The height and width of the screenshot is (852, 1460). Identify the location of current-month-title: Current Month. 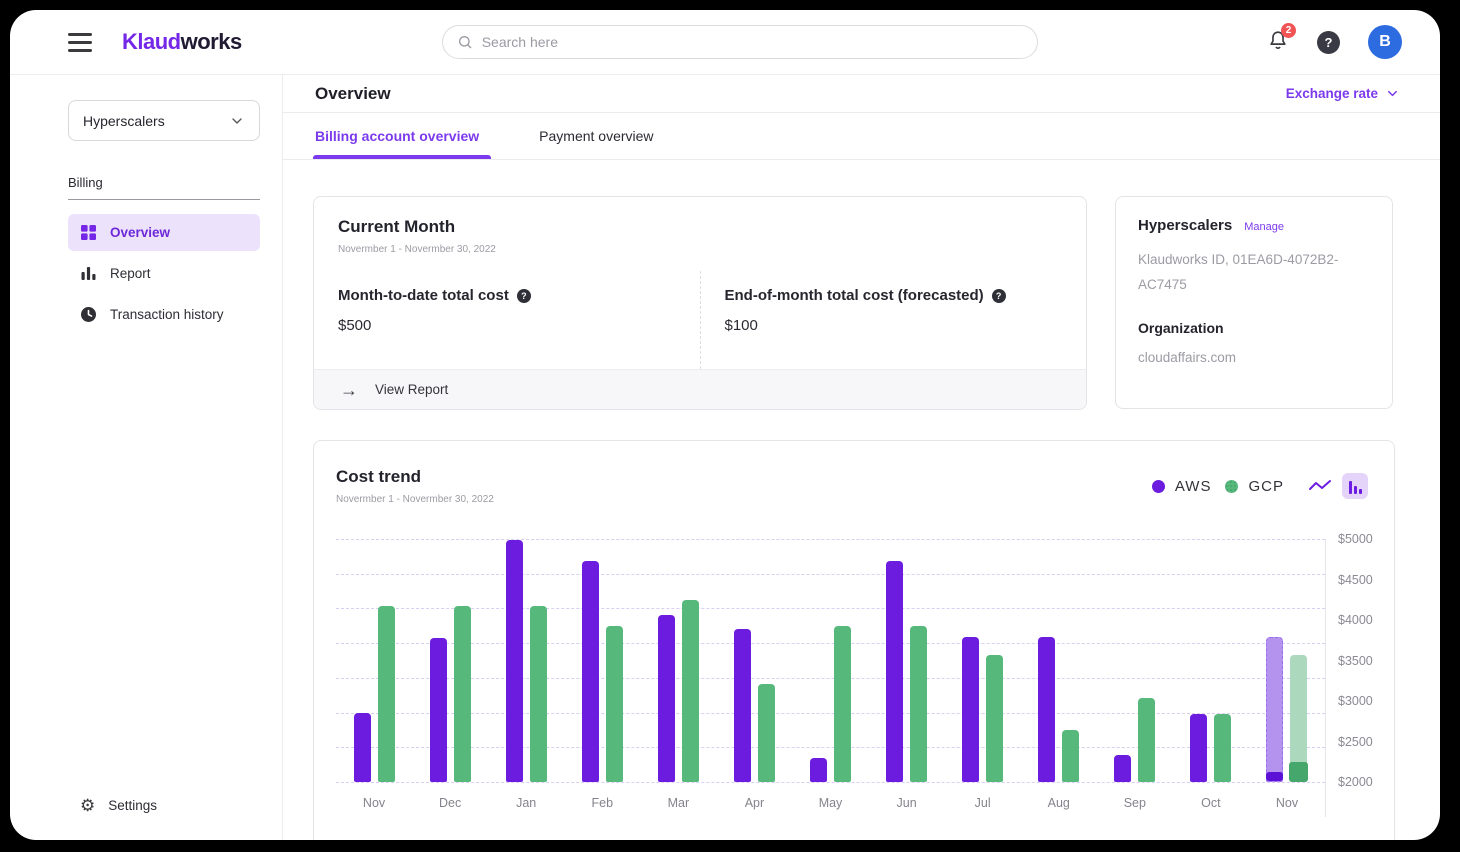
(397, 226).